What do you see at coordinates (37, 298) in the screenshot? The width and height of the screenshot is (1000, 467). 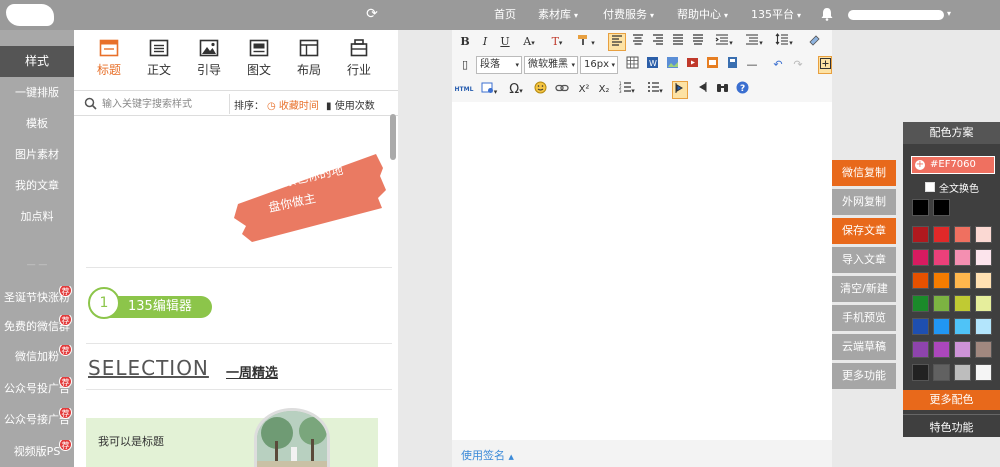 I see `sidebar-promo-link: 圣诞节快涨粉荐` at bounding box center [37, 298].